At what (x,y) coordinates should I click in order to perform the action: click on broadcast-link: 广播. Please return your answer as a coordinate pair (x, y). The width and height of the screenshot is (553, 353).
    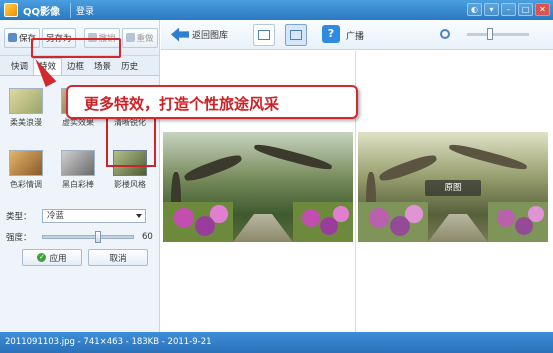
    Looking at the image, I should click on (355, 35).